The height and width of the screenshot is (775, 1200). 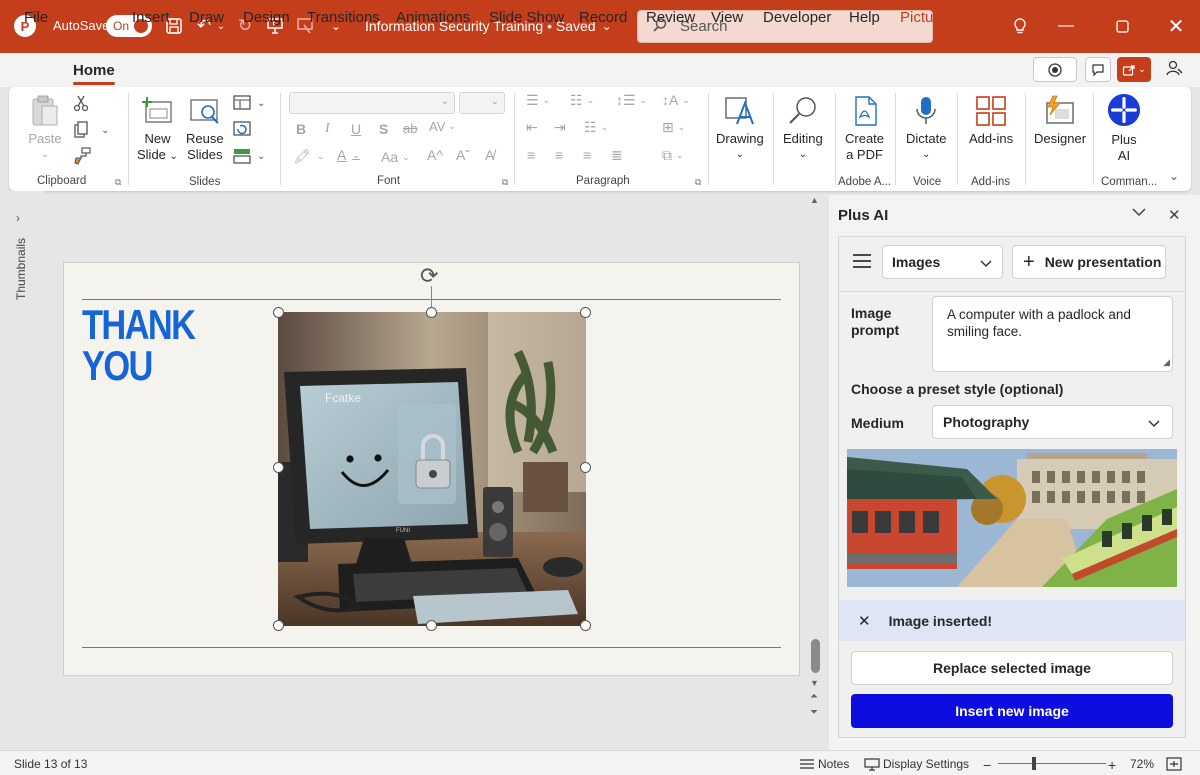 What do you see at coordinates (1142, 764) in the screenshot?
I see `zoom-level: 72%` at bounding box center [1142, 764].